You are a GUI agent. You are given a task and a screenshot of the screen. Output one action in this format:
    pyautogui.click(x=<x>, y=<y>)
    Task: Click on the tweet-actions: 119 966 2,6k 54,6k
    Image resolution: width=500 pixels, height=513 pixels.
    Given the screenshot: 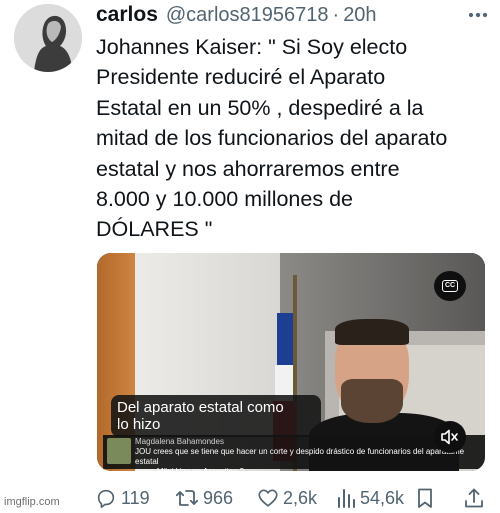 What is the action you would take?
    pyautogui.click(x=292, y=498)
    